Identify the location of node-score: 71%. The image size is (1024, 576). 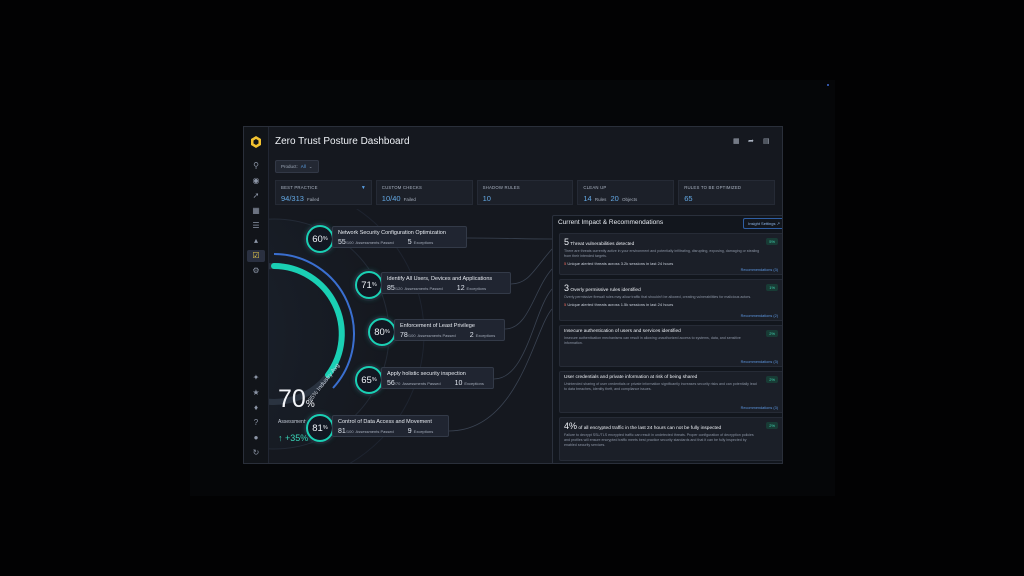
(369, 285).